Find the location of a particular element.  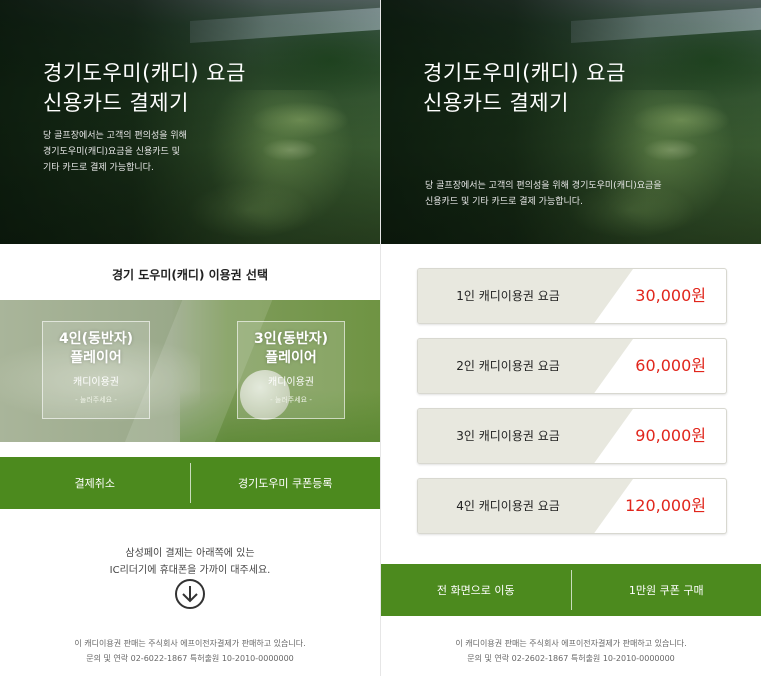

cancel-payment-button: 결제취소 is located at coordinates (95, 483).